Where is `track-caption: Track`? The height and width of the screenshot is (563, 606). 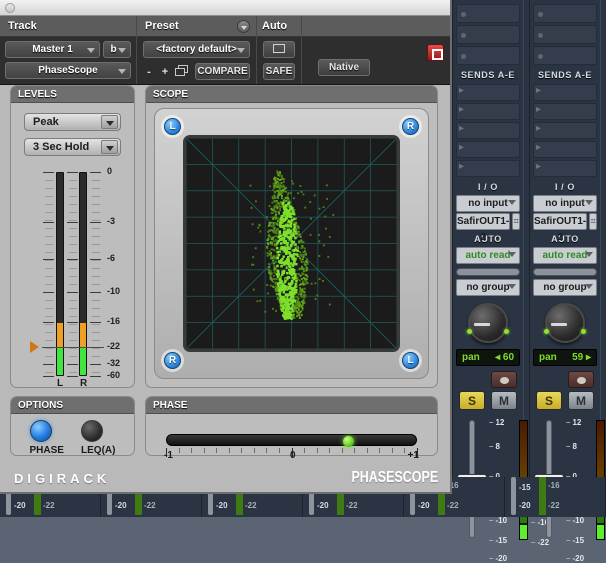 track-caption: Track is located at coordinates (68, 26).